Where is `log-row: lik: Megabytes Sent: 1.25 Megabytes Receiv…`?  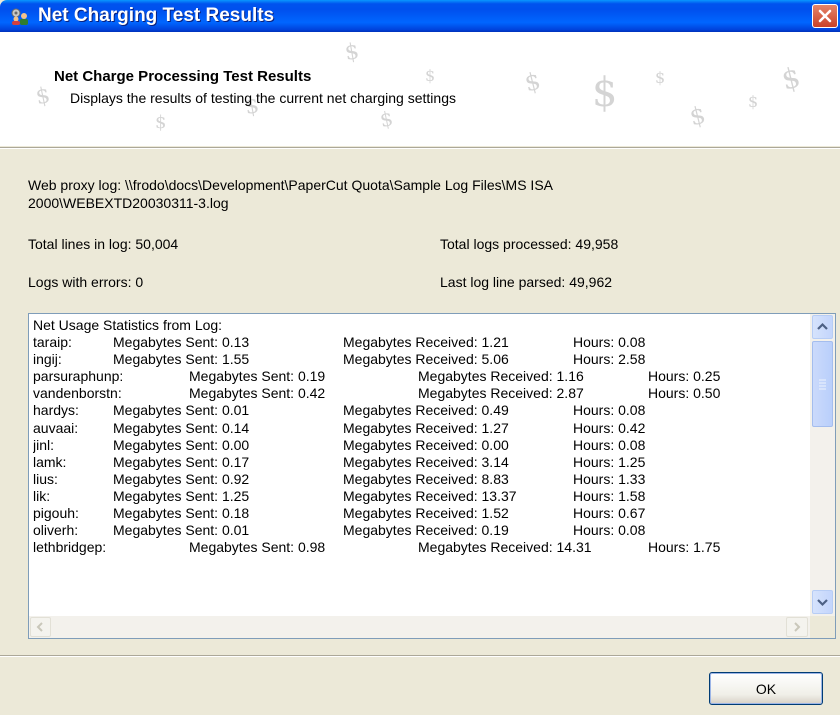
log-row: lik: Megabytes Sent: 1.25 Megabytes Receiv… is located at coordinates (421, 496).